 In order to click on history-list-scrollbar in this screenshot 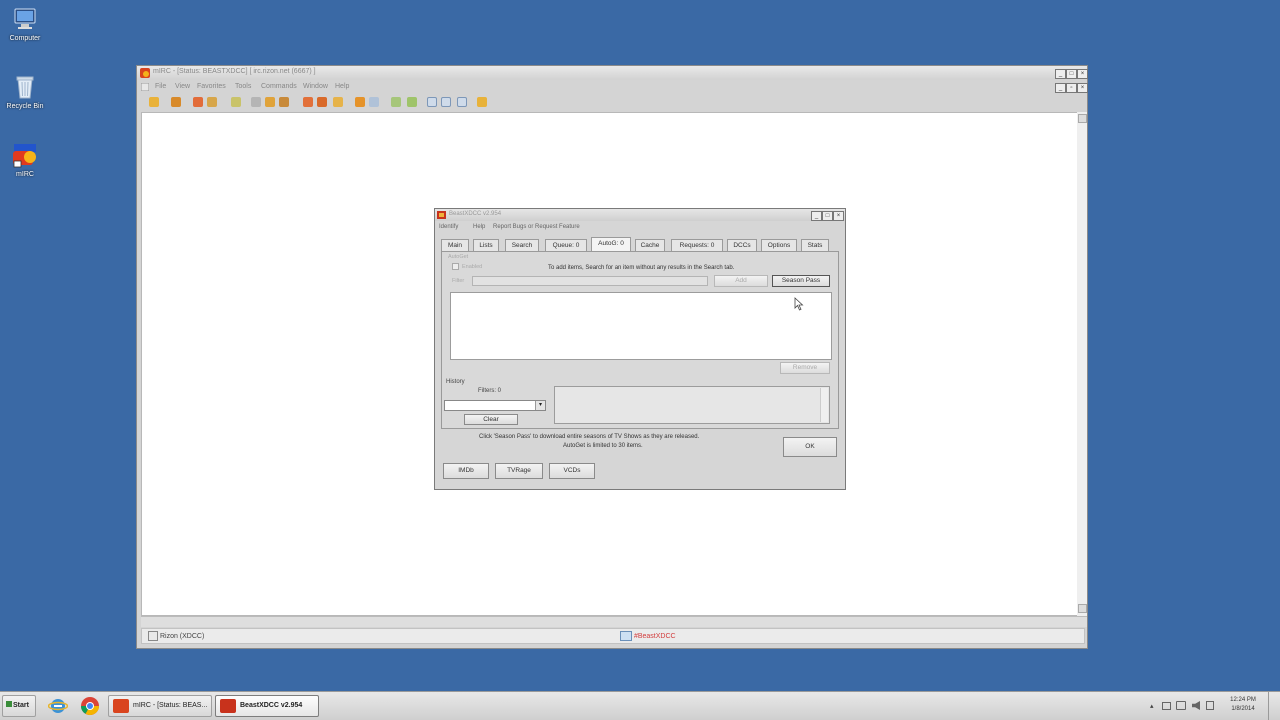, I will do `click(824, 405)`.